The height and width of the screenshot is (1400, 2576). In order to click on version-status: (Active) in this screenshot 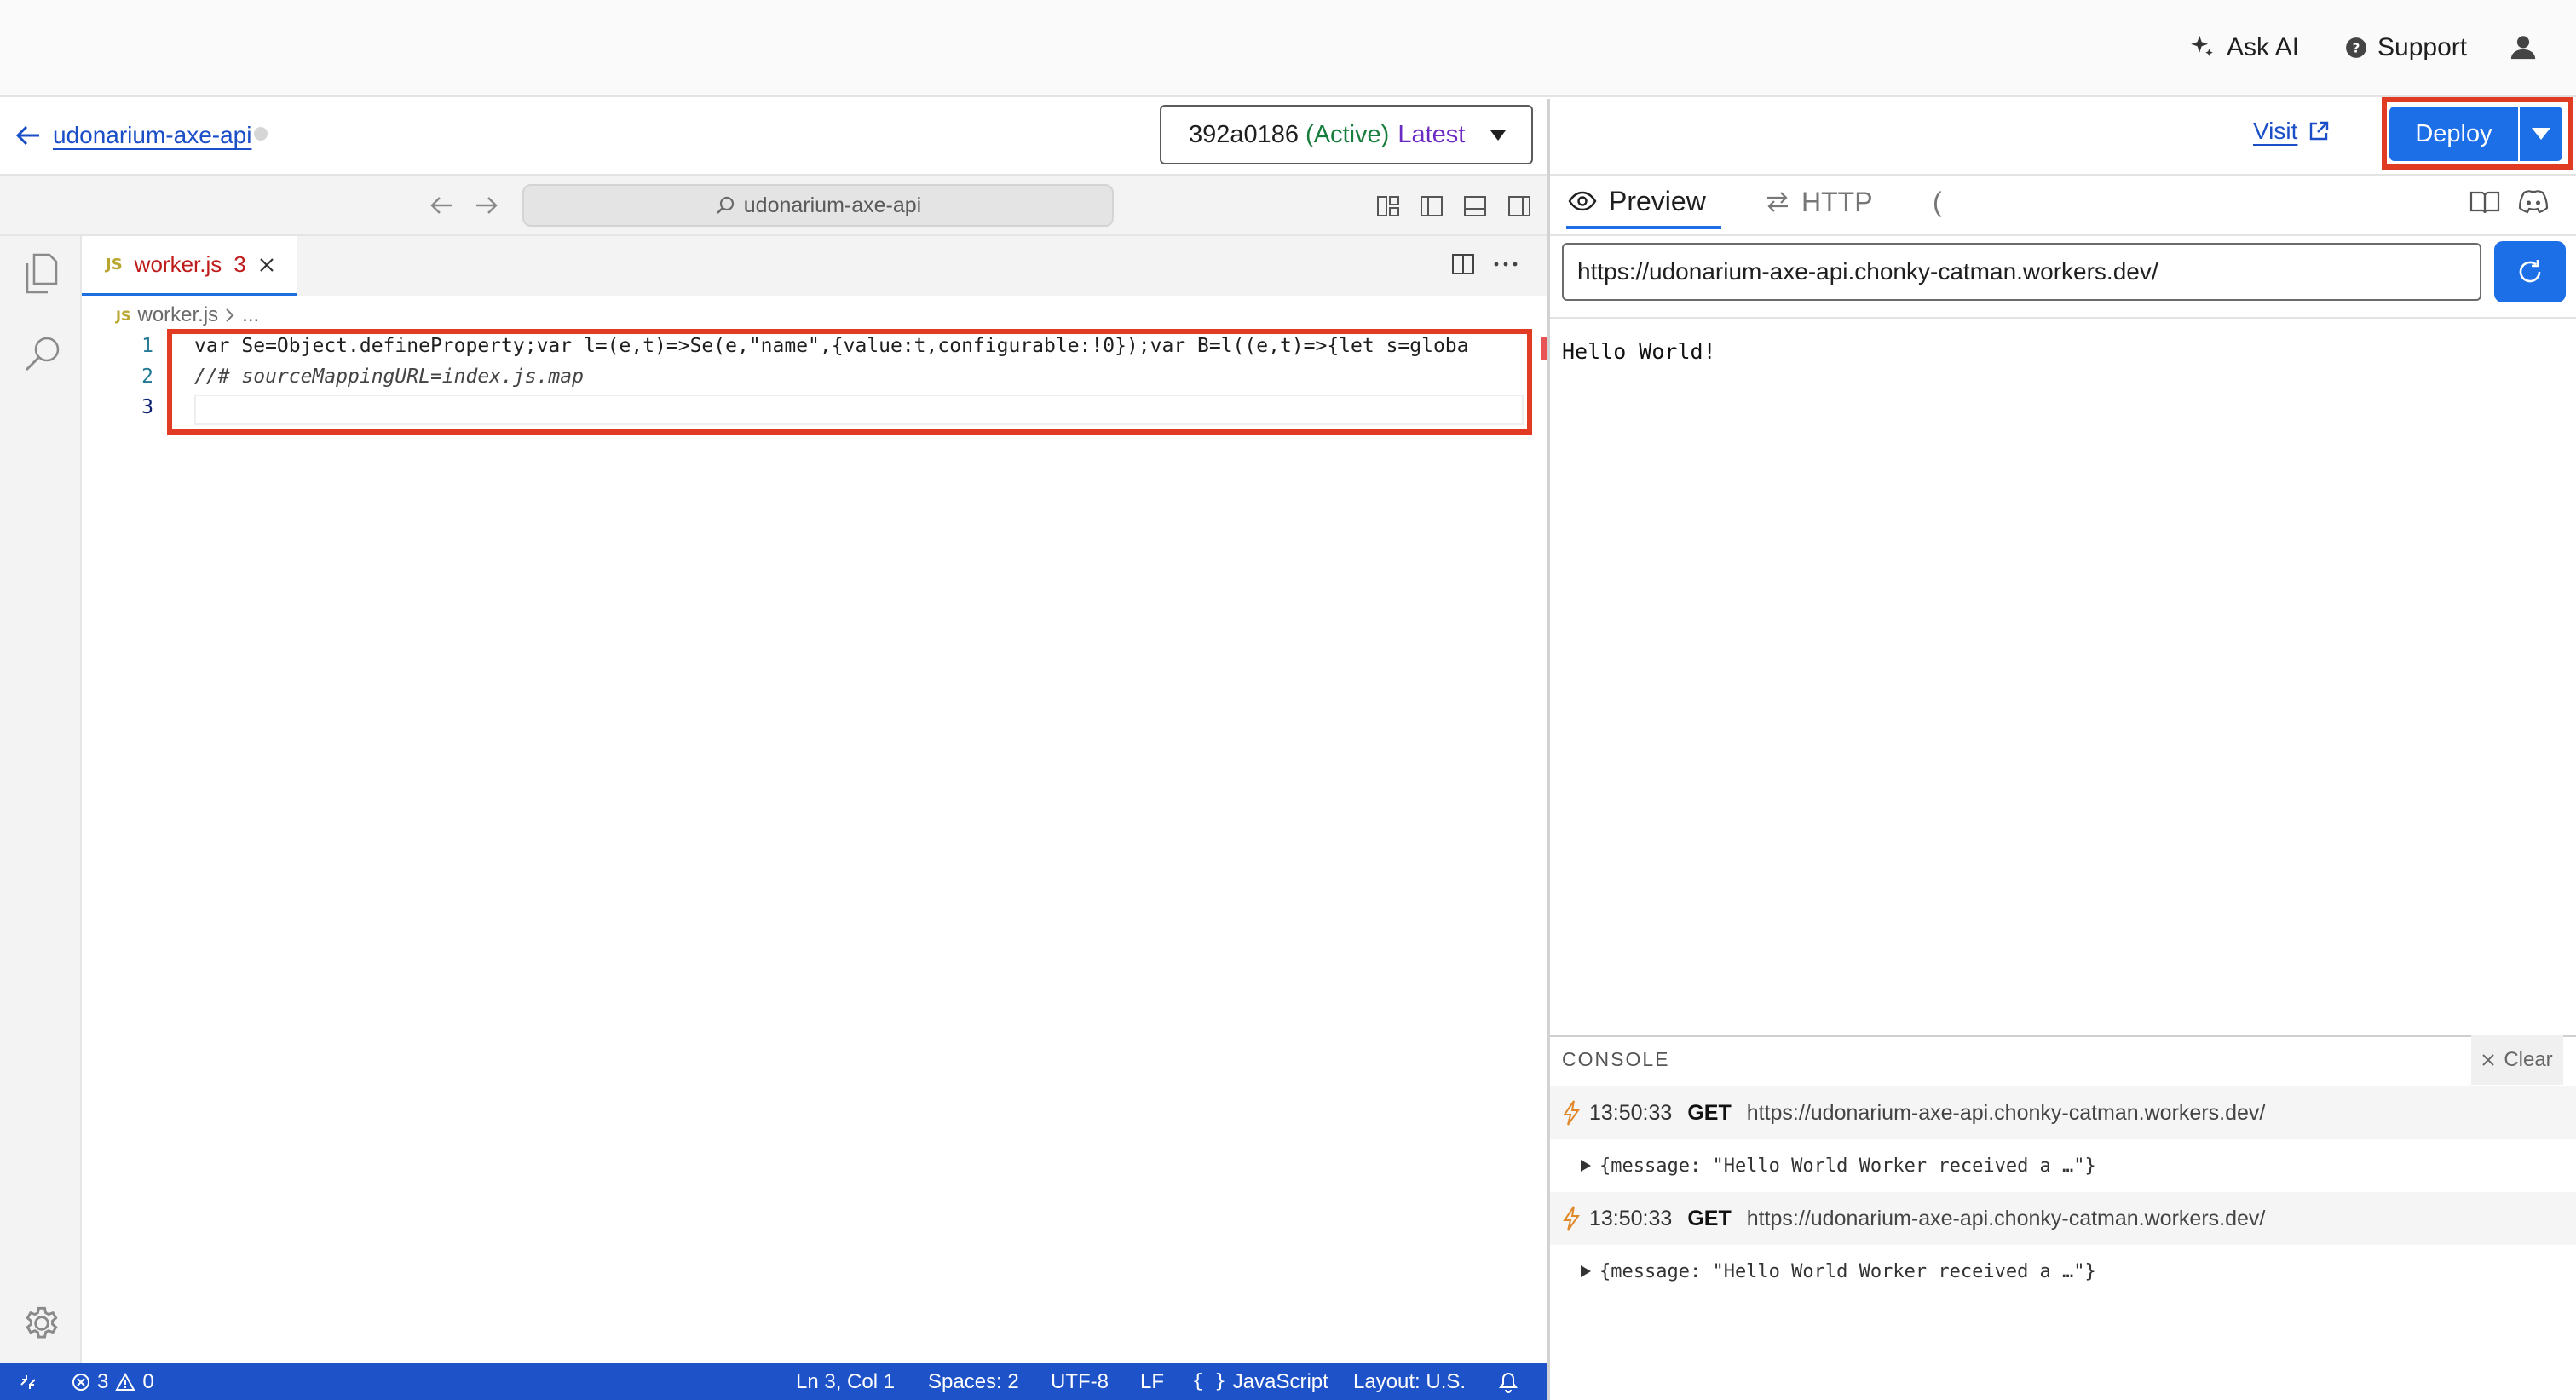, I will do `click(1347, 134)`.